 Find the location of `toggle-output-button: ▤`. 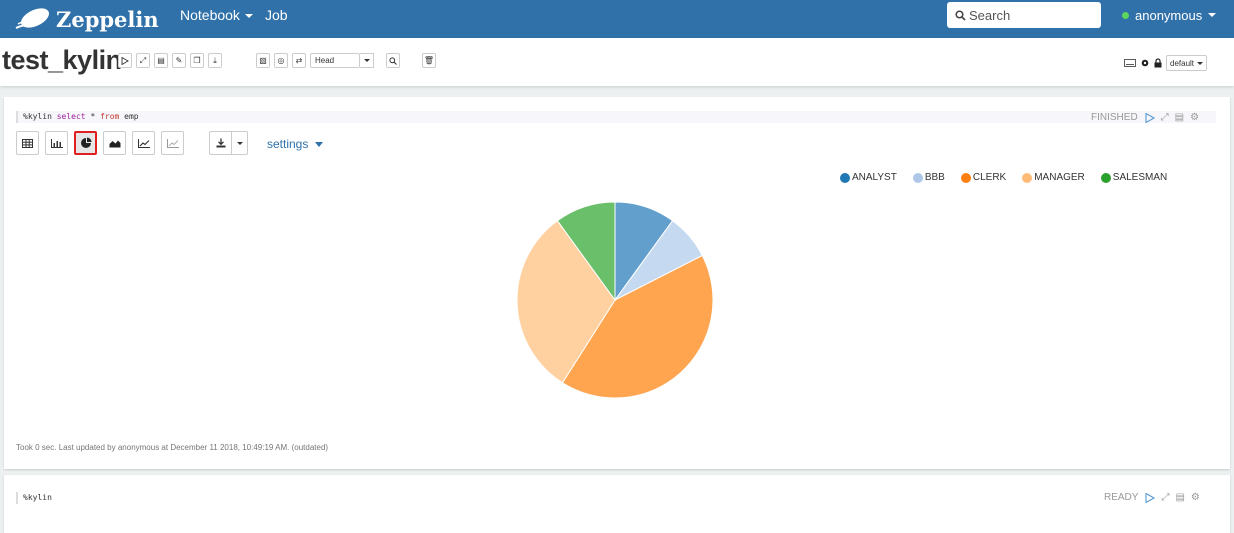

toggle-output-button: ▤ is located at coordinates (161, 60).